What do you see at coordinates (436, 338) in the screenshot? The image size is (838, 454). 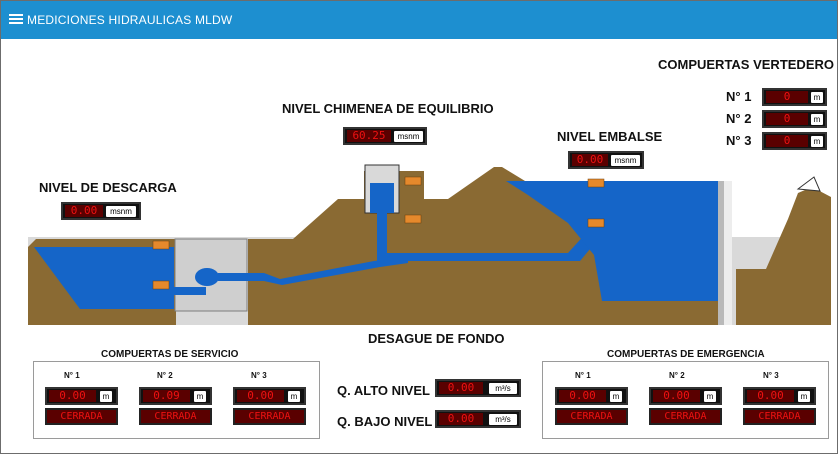 I see `desague-fondo-title: DESAGUE DE FONDO` at bounding box center [436, 338].